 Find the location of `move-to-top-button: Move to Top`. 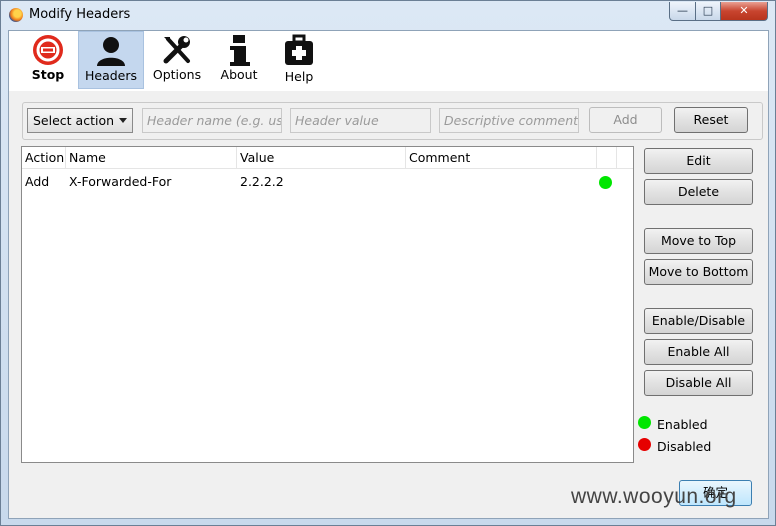

move-to-top-button: Move to Top is located at coordinates (698, 241).